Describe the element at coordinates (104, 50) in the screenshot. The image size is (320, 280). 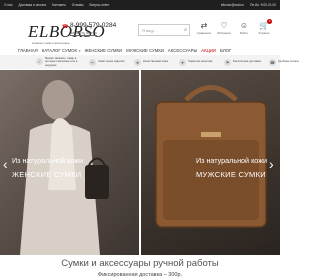
I see `nav-item-women: ЖЕНСКИЕ СУМКИ` at that location.